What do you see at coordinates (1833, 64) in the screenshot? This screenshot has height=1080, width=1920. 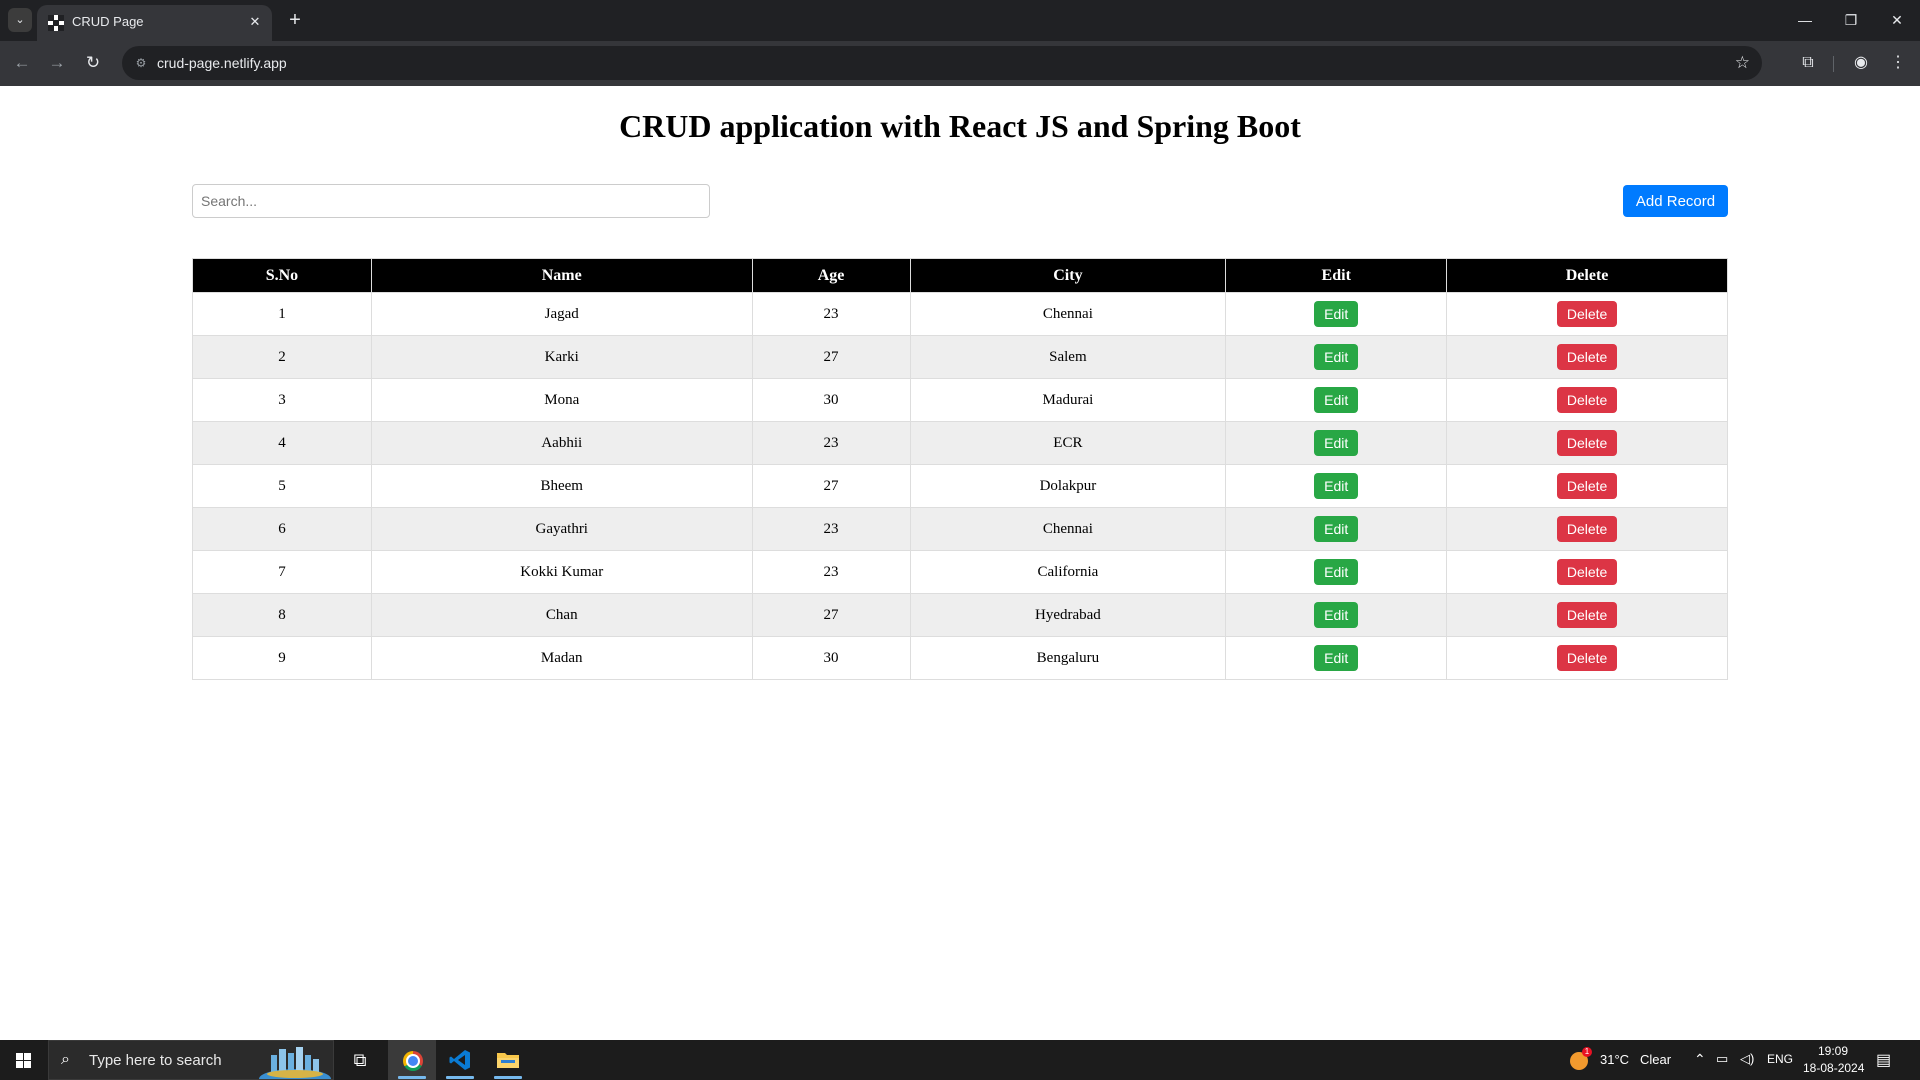 I see `toolbar-divider` at bounding box center [1833, 64].